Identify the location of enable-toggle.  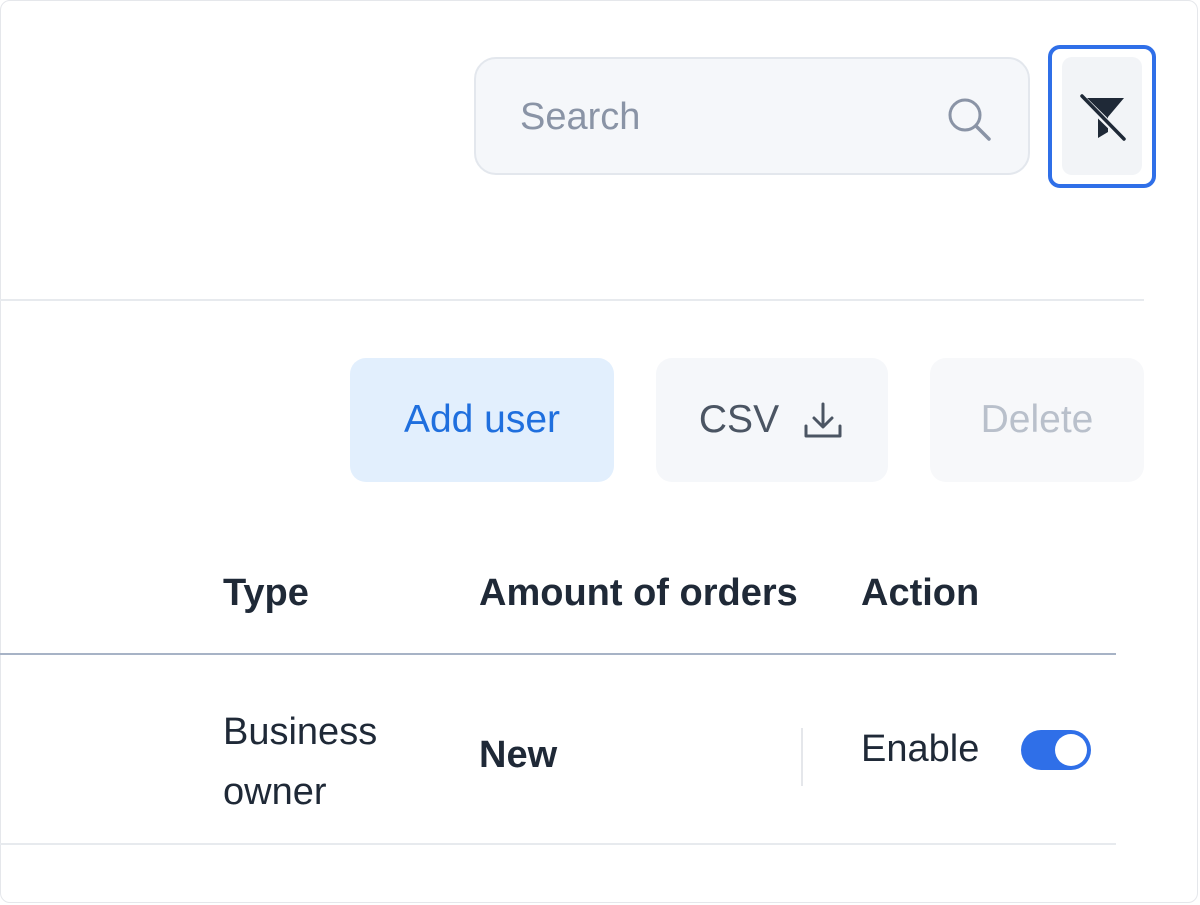
(1056, 750).